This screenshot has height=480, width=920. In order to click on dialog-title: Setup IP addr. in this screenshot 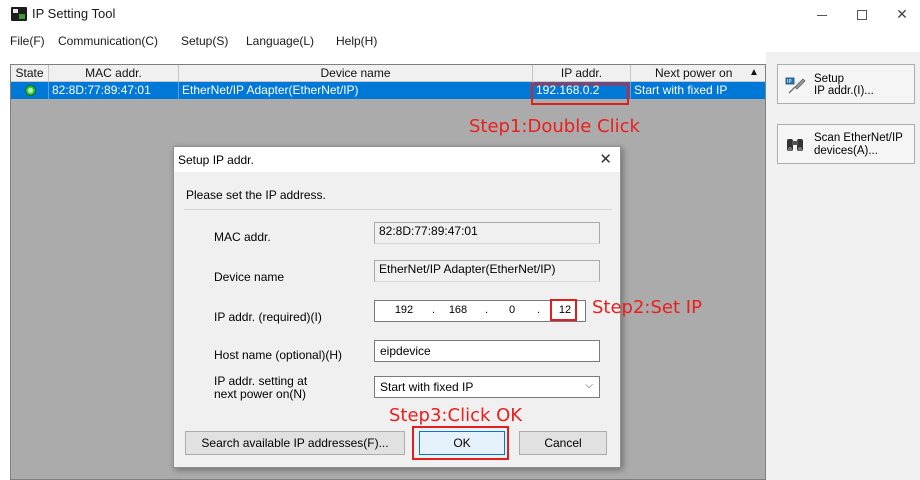, I will do `click(216, 160)`.